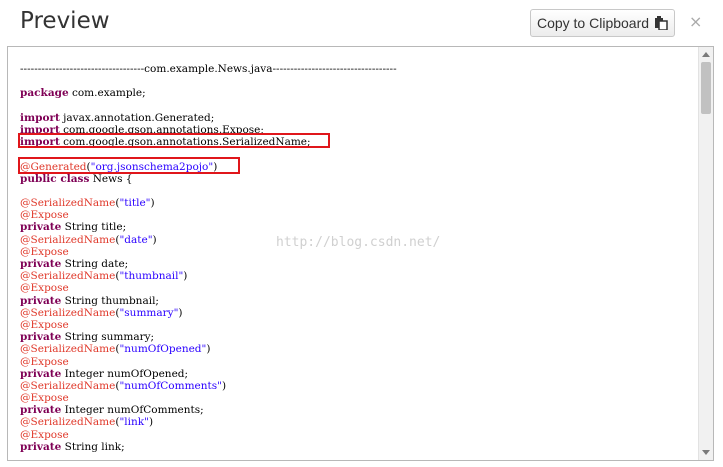  What do you see at coordinates (705, 253) in the screenshot?
I see `vertical-scrollbar` at bounding box center [705, 253].